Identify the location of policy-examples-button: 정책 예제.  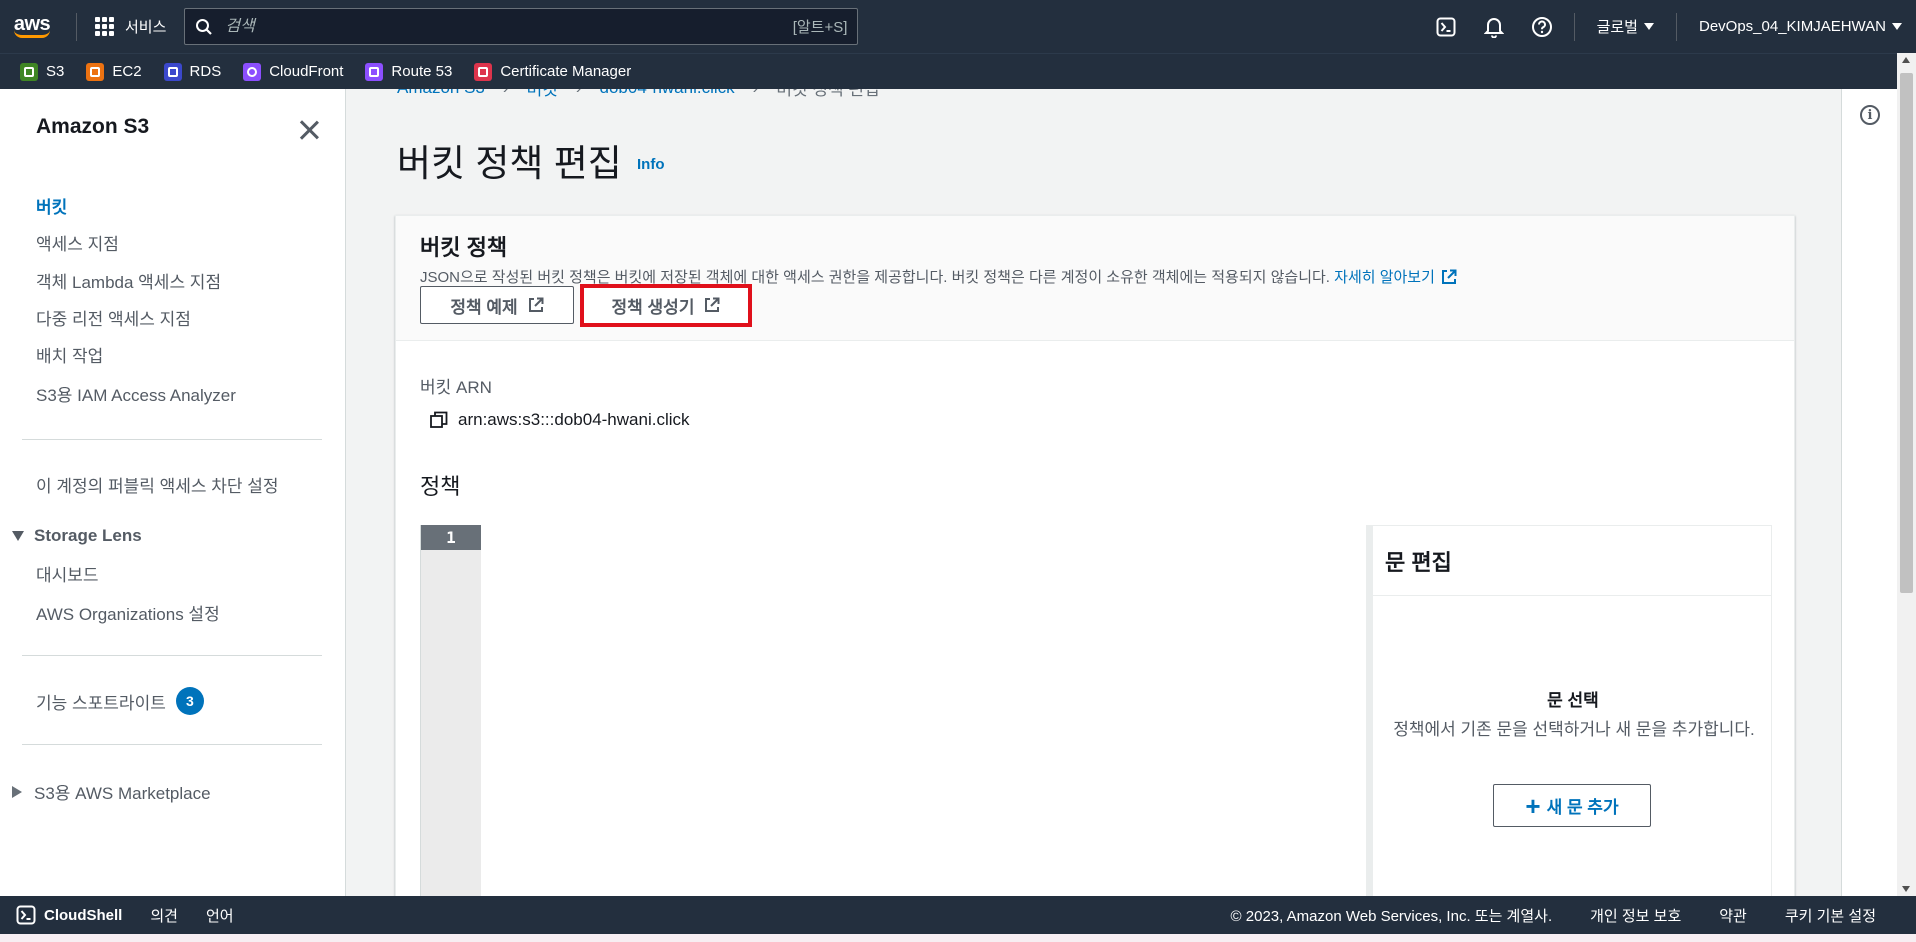
(497, 305).